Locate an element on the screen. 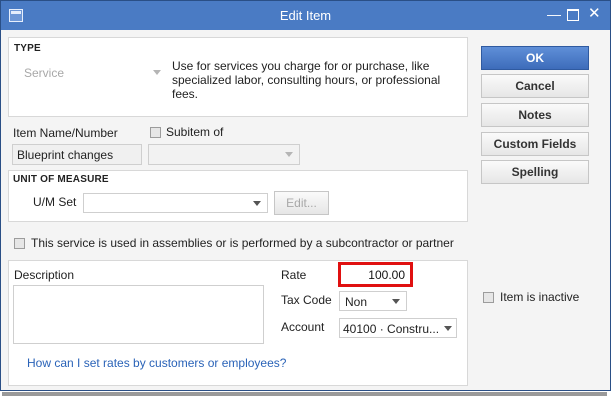 This screenshot has width=611, height=397. window-title: Edit Item is located at coordinates (305, 15).